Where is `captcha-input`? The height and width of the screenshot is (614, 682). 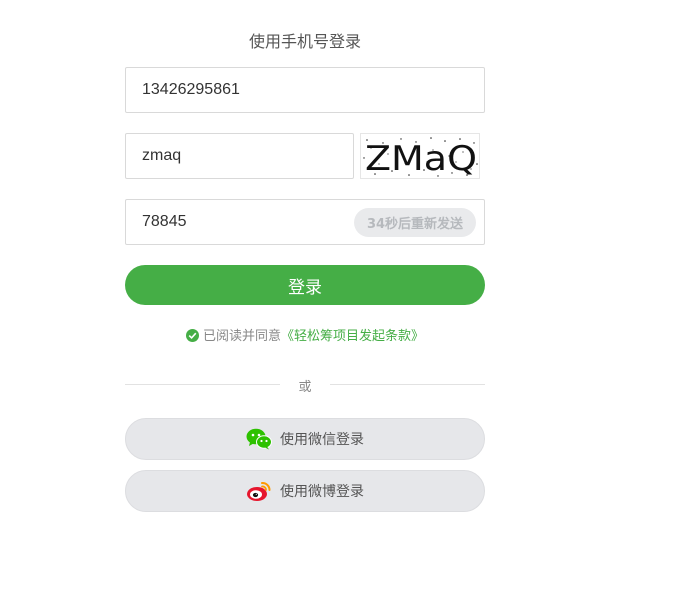
captcha-input is located at coordinates (239, 156).